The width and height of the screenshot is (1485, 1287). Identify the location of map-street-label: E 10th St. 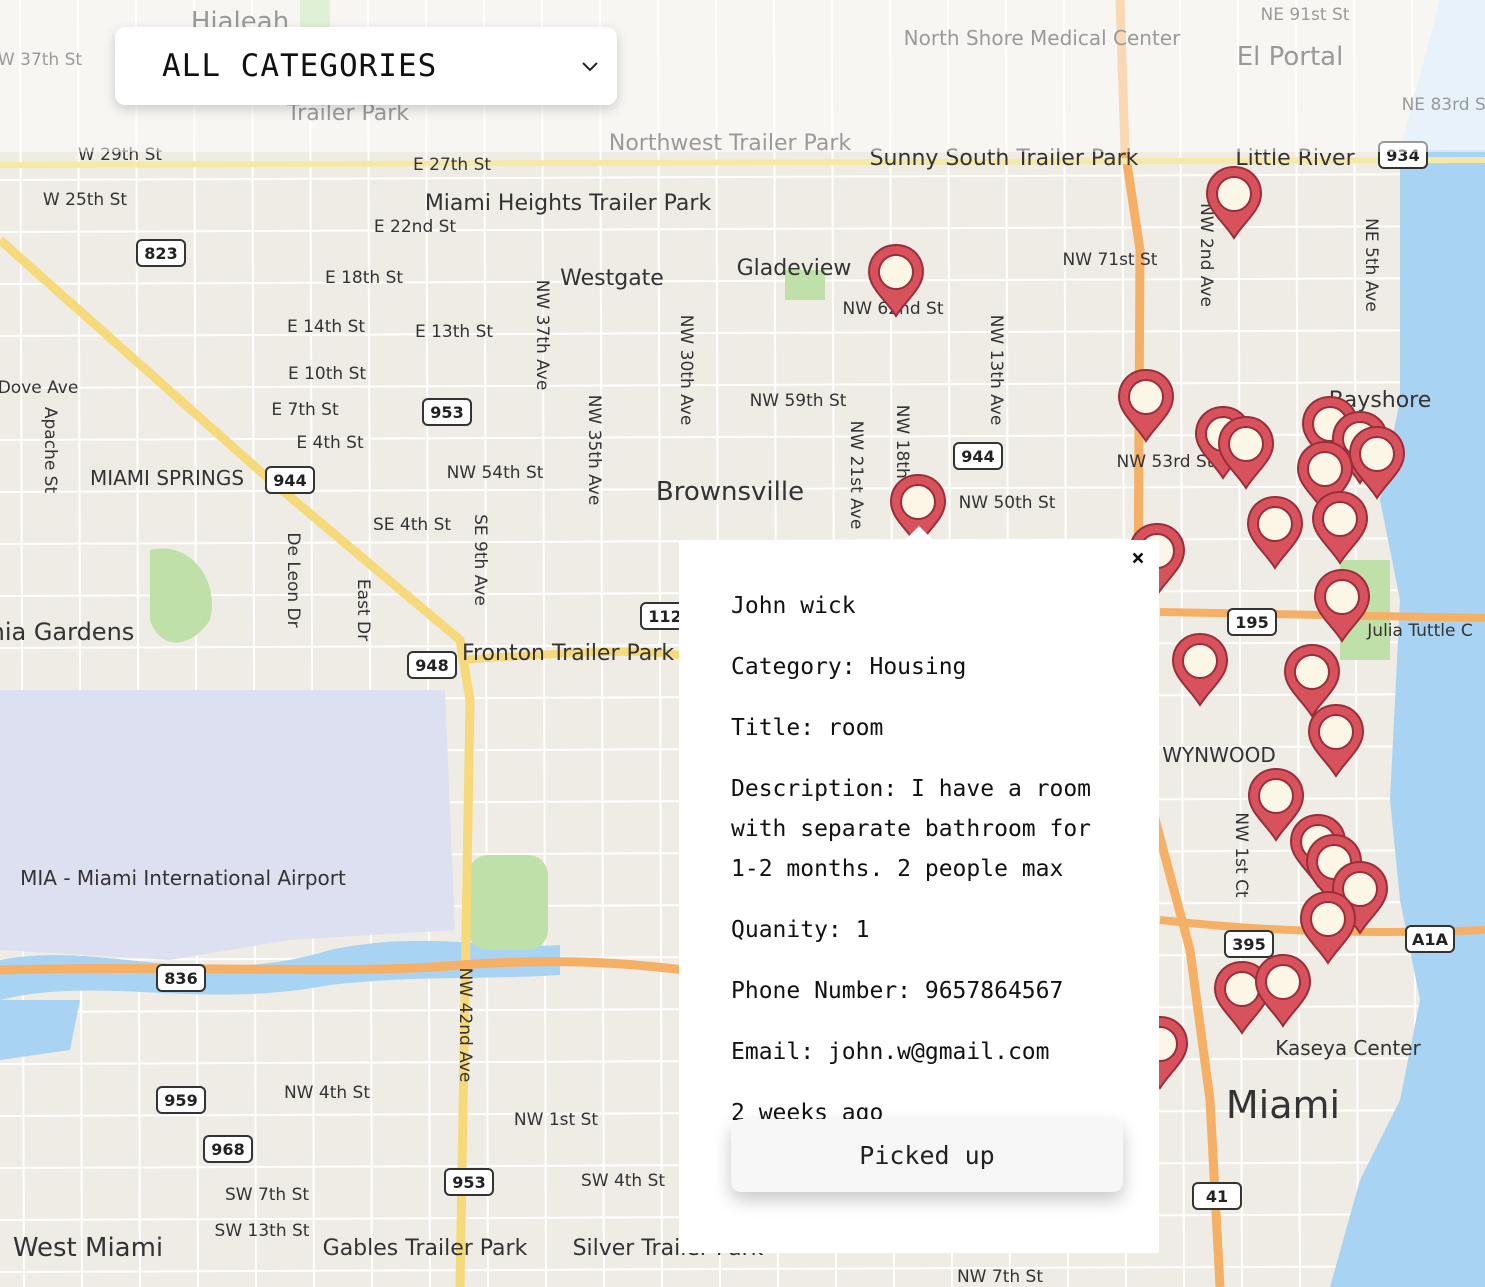
(327, 374).